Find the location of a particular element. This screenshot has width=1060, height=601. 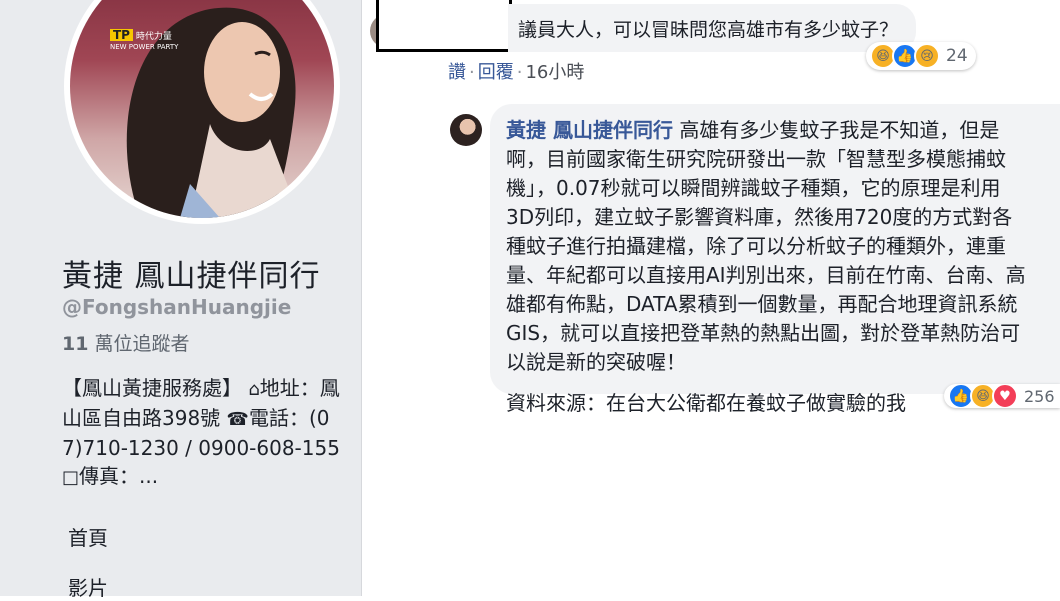

profile-avatar-ring: TP 時代力量 NEW POWER PARTY is located at coordinates (202, 112).